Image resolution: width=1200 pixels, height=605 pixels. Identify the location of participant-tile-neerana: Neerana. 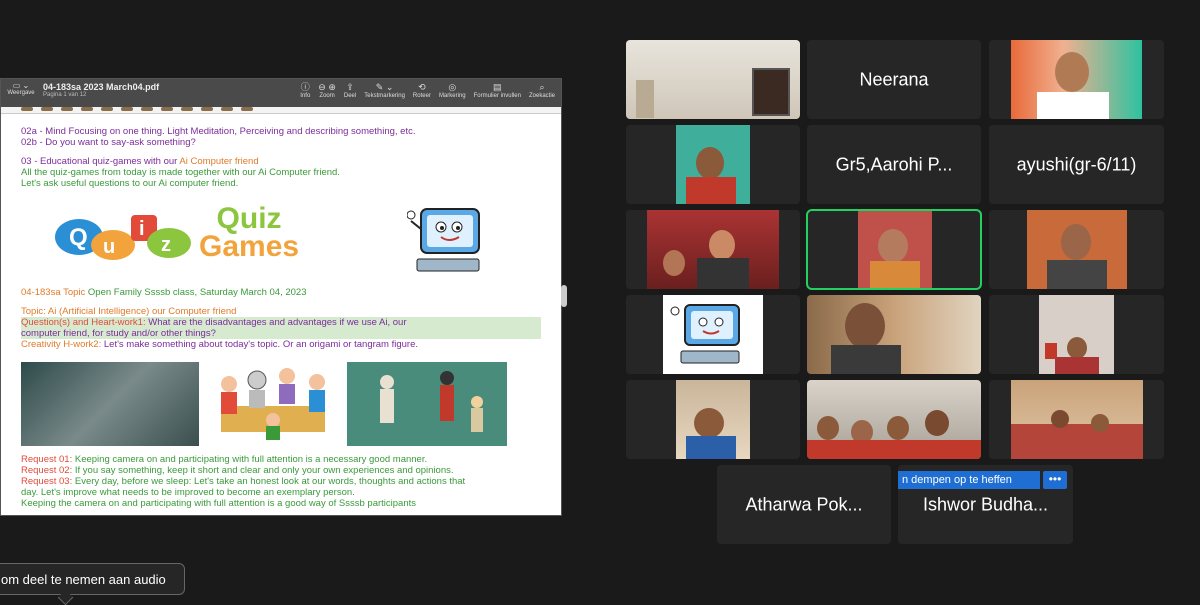
(894, 79).